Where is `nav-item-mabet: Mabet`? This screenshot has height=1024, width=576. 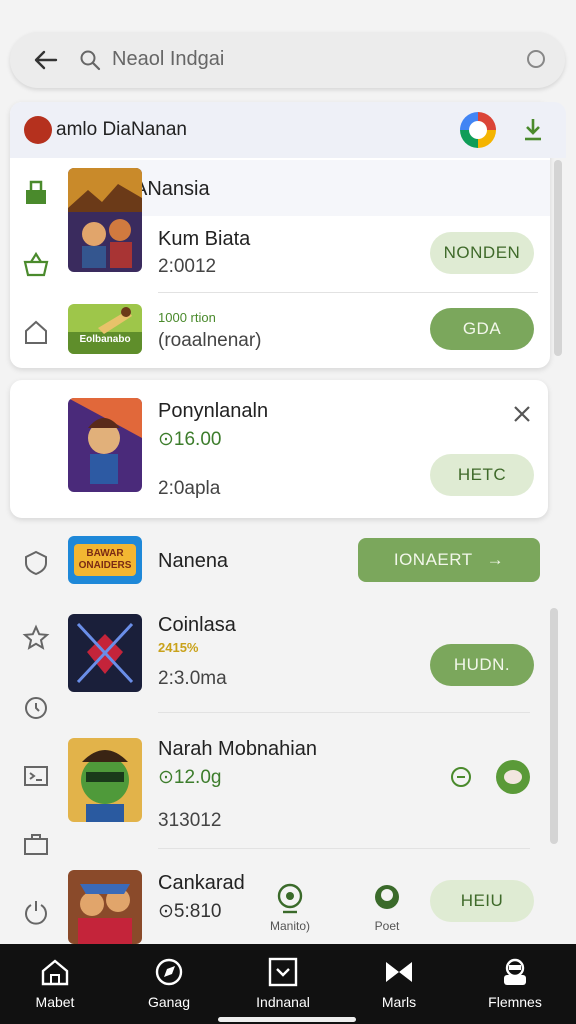 nav-item-mabet: Mabet is located at coordinates (55, 984).